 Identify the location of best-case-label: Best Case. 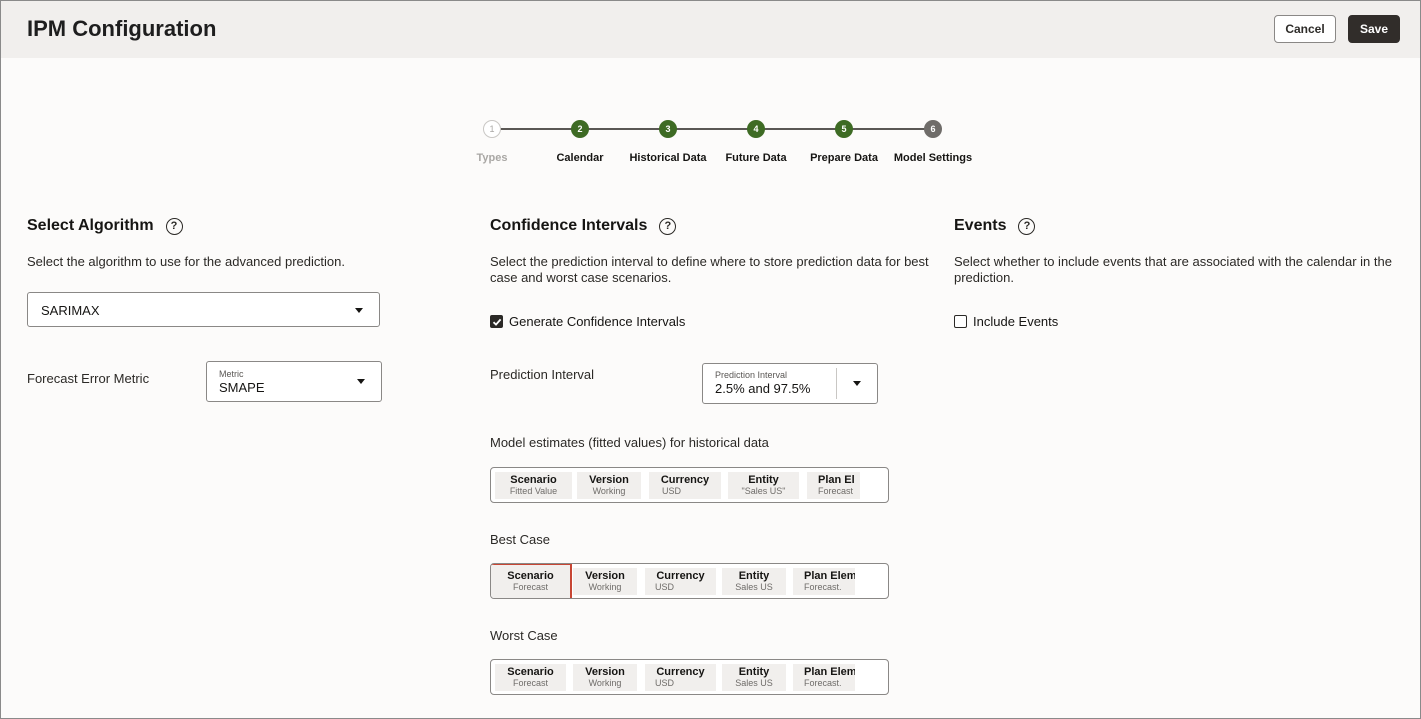
(520, 539).